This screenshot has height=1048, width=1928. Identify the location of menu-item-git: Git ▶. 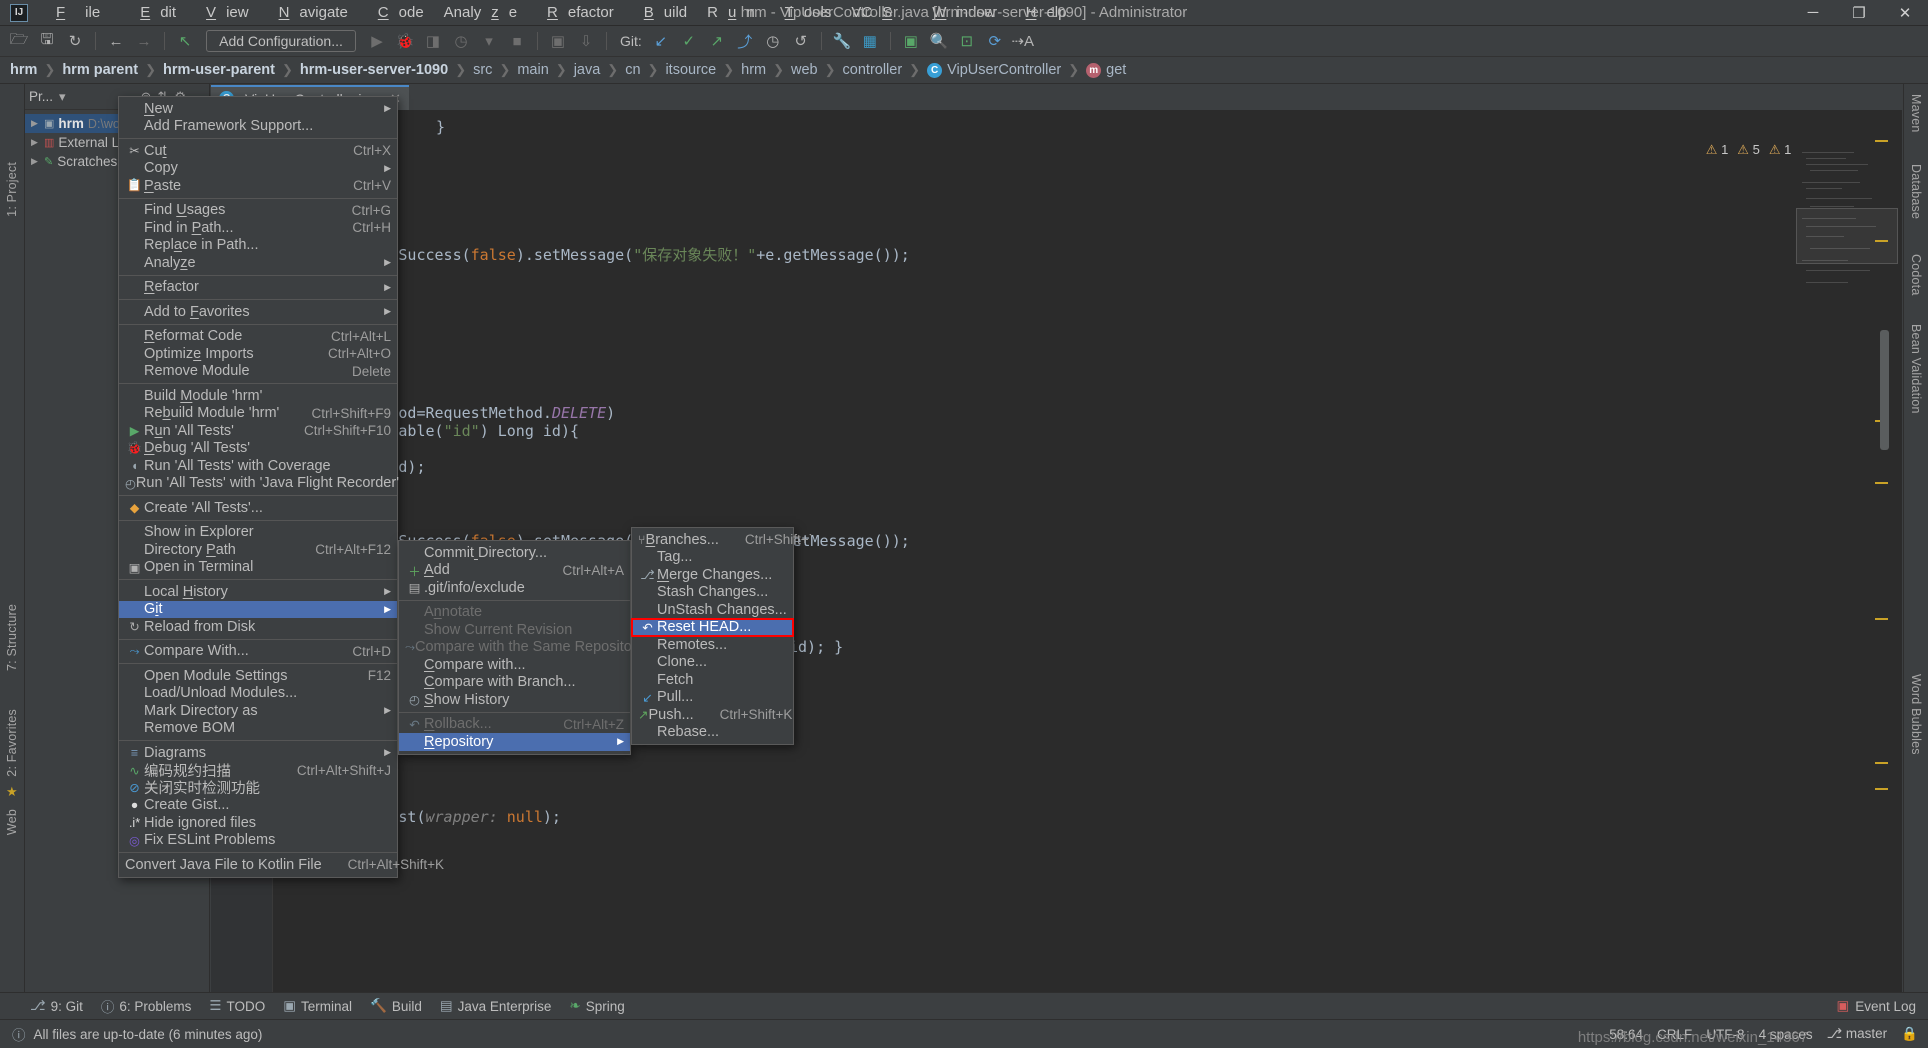
(258, 609).